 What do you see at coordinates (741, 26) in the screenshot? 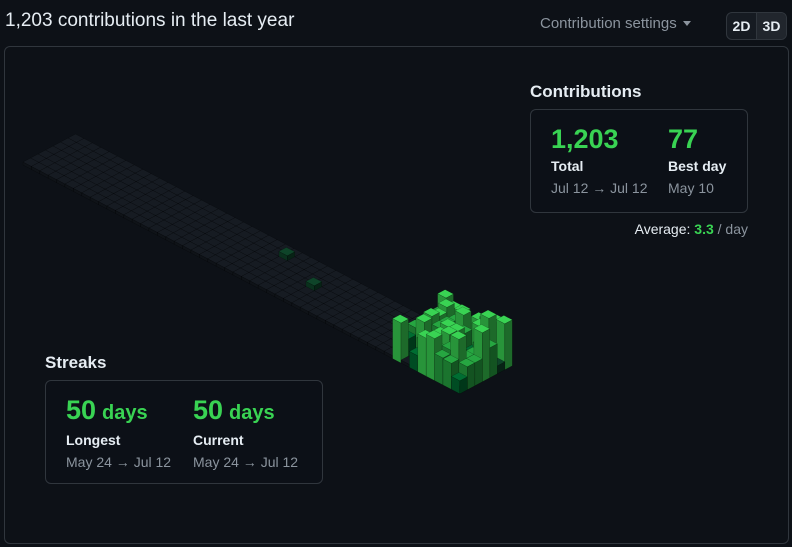
I see `view-2d-button: 2D` at bounding box center [741, 26].